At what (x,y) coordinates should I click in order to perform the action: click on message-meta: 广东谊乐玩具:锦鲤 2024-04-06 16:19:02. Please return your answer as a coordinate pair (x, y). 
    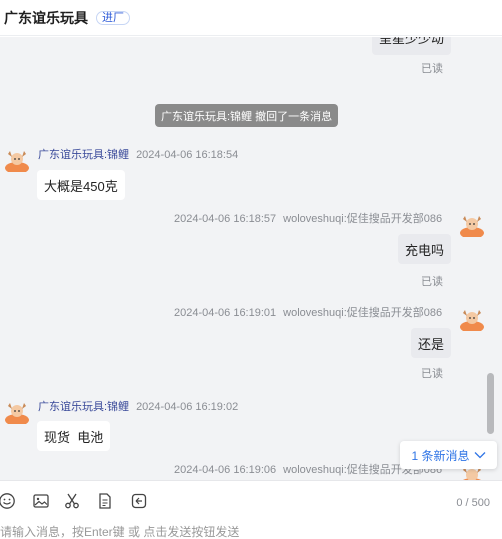
    Looking at the image, I should click on (138, 406).